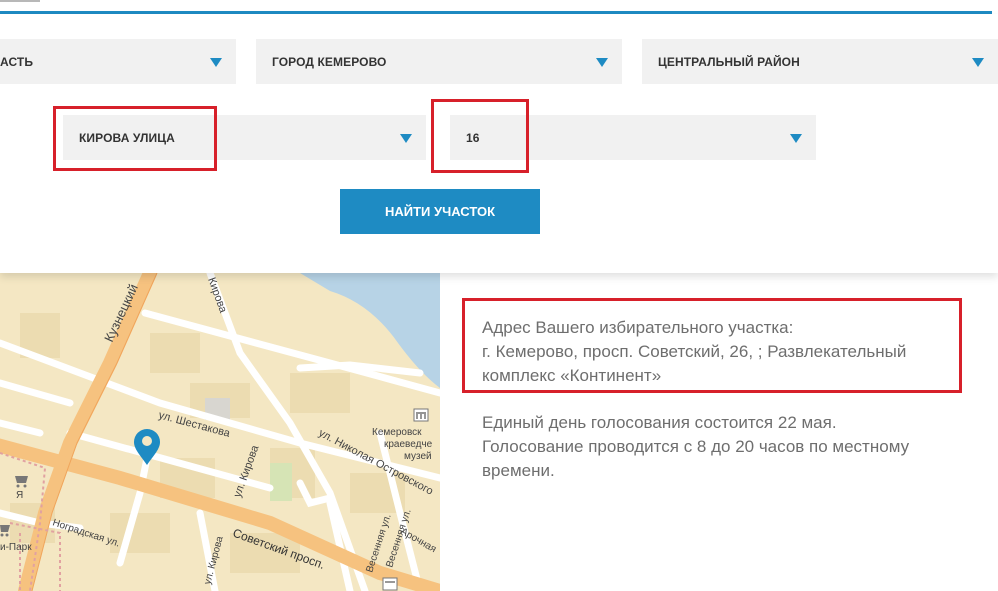 The width and height of the screenshot is (998, 591). Describe the element at coordinates (418, 456) in the screenshot. I see `map-label-museum-3: музей` at that location.